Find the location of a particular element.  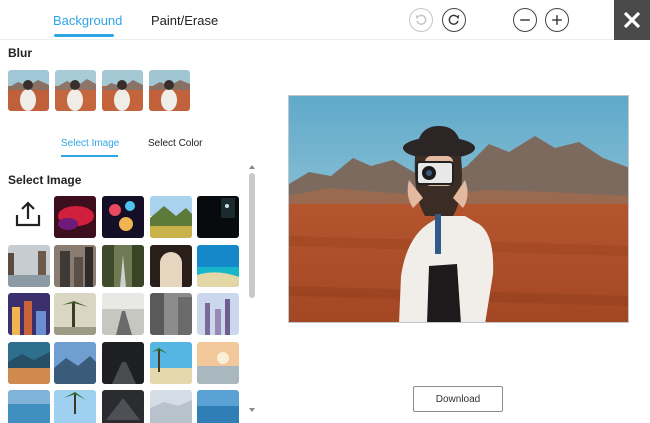

redo-button is located at coordinates (454, 20).